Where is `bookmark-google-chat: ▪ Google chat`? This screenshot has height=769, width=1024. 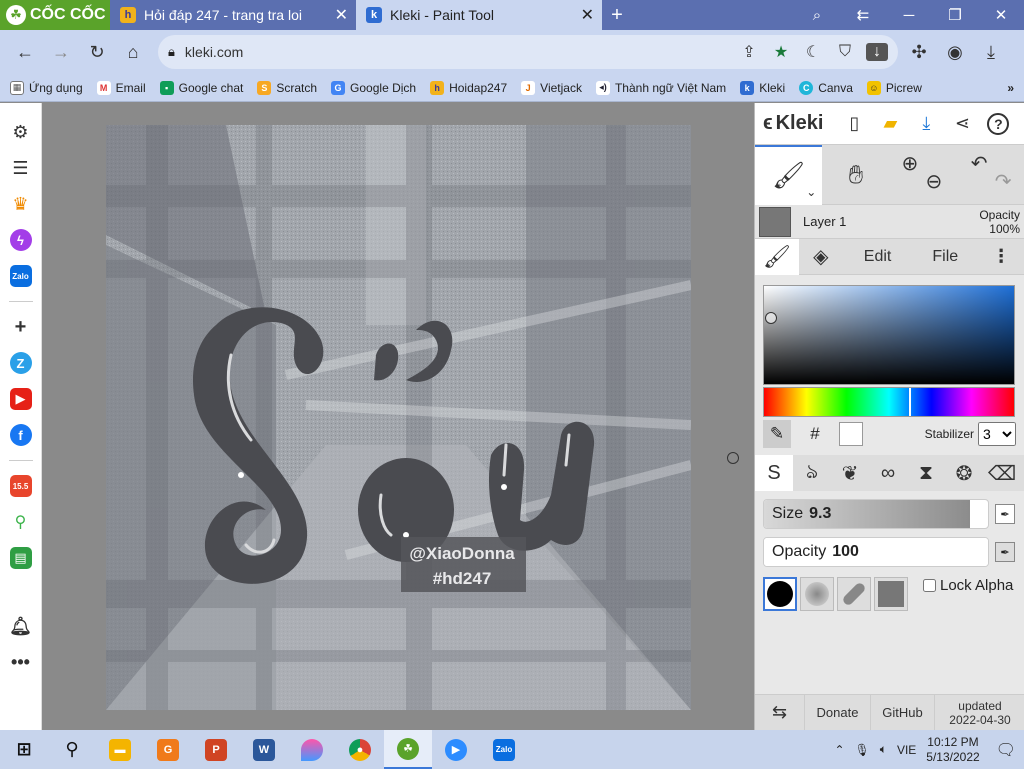
bookmark-google-chat: ▪ Google chat is located at coordinates (201, 87).